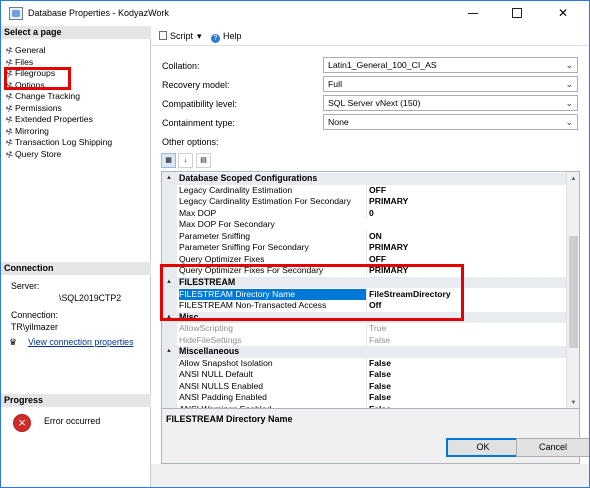  What do you see at coordinates (26, 131) in the screenshot?
I see `page-item: ⚒Mirroring` at bounding box center [26, 131].